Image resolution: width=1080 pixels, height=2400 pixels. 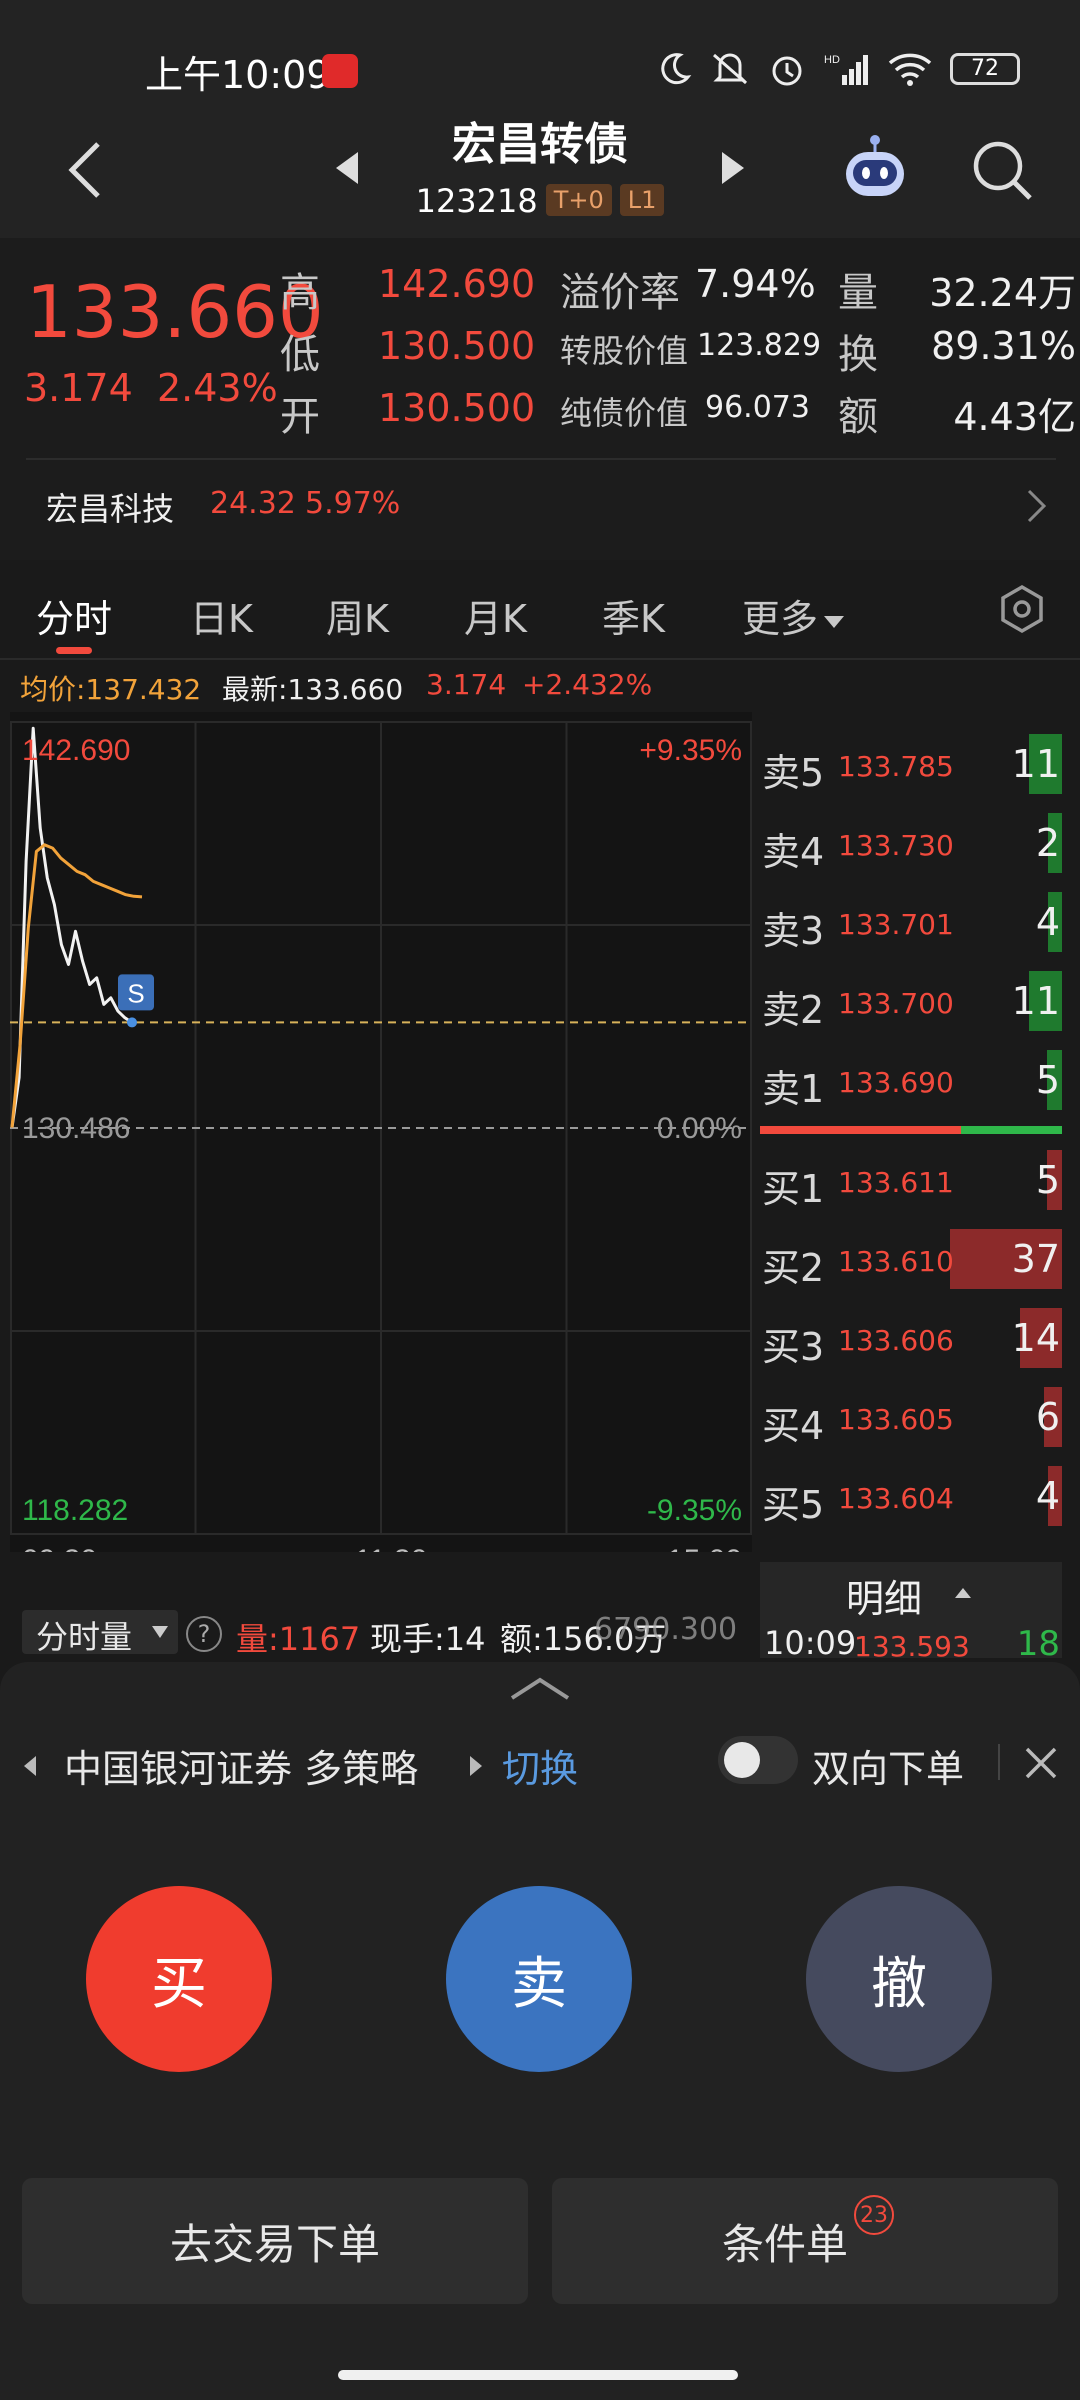 I want to click on volume-selector: 分时量, so click(x=100, y=1633).